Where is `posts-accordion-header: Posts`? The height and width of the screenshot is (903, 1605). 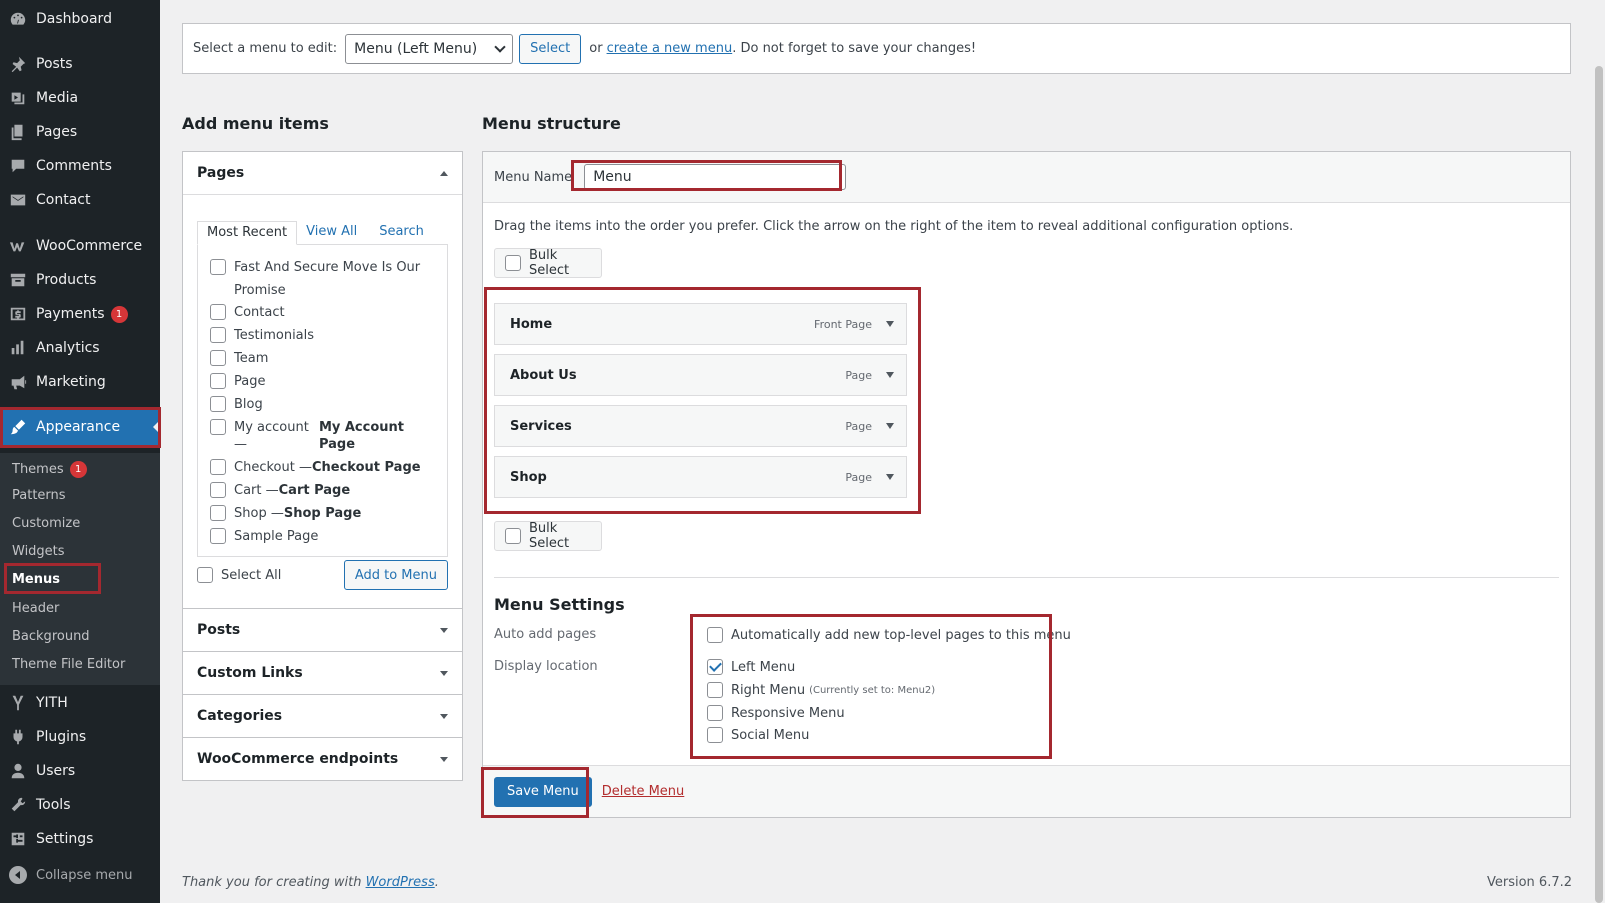
posts-accordion-header: Posts is located at coordinates (322, 630).